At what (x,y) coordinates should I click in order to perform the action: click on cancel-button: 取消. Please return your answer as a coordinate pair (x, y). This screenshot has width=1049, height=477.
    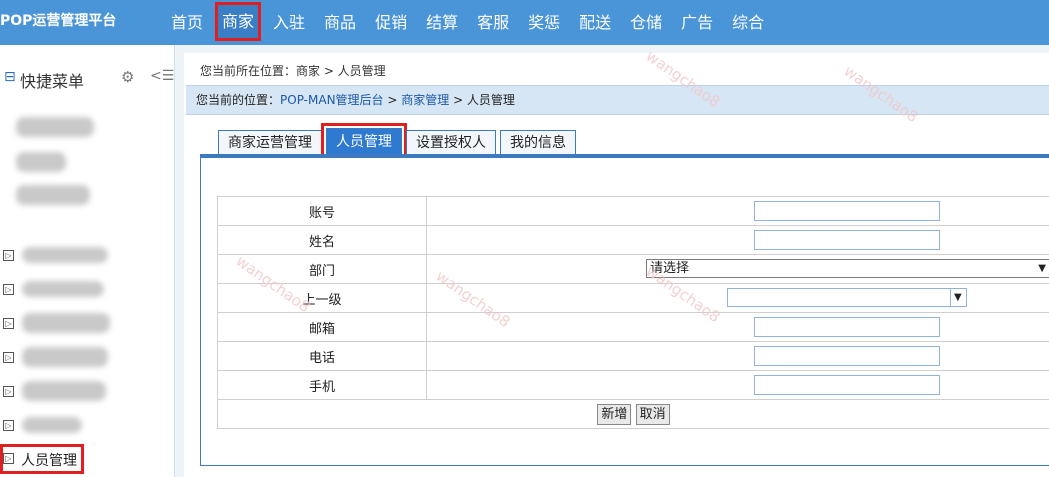
    Looking at the image, I should click on (652, 414).